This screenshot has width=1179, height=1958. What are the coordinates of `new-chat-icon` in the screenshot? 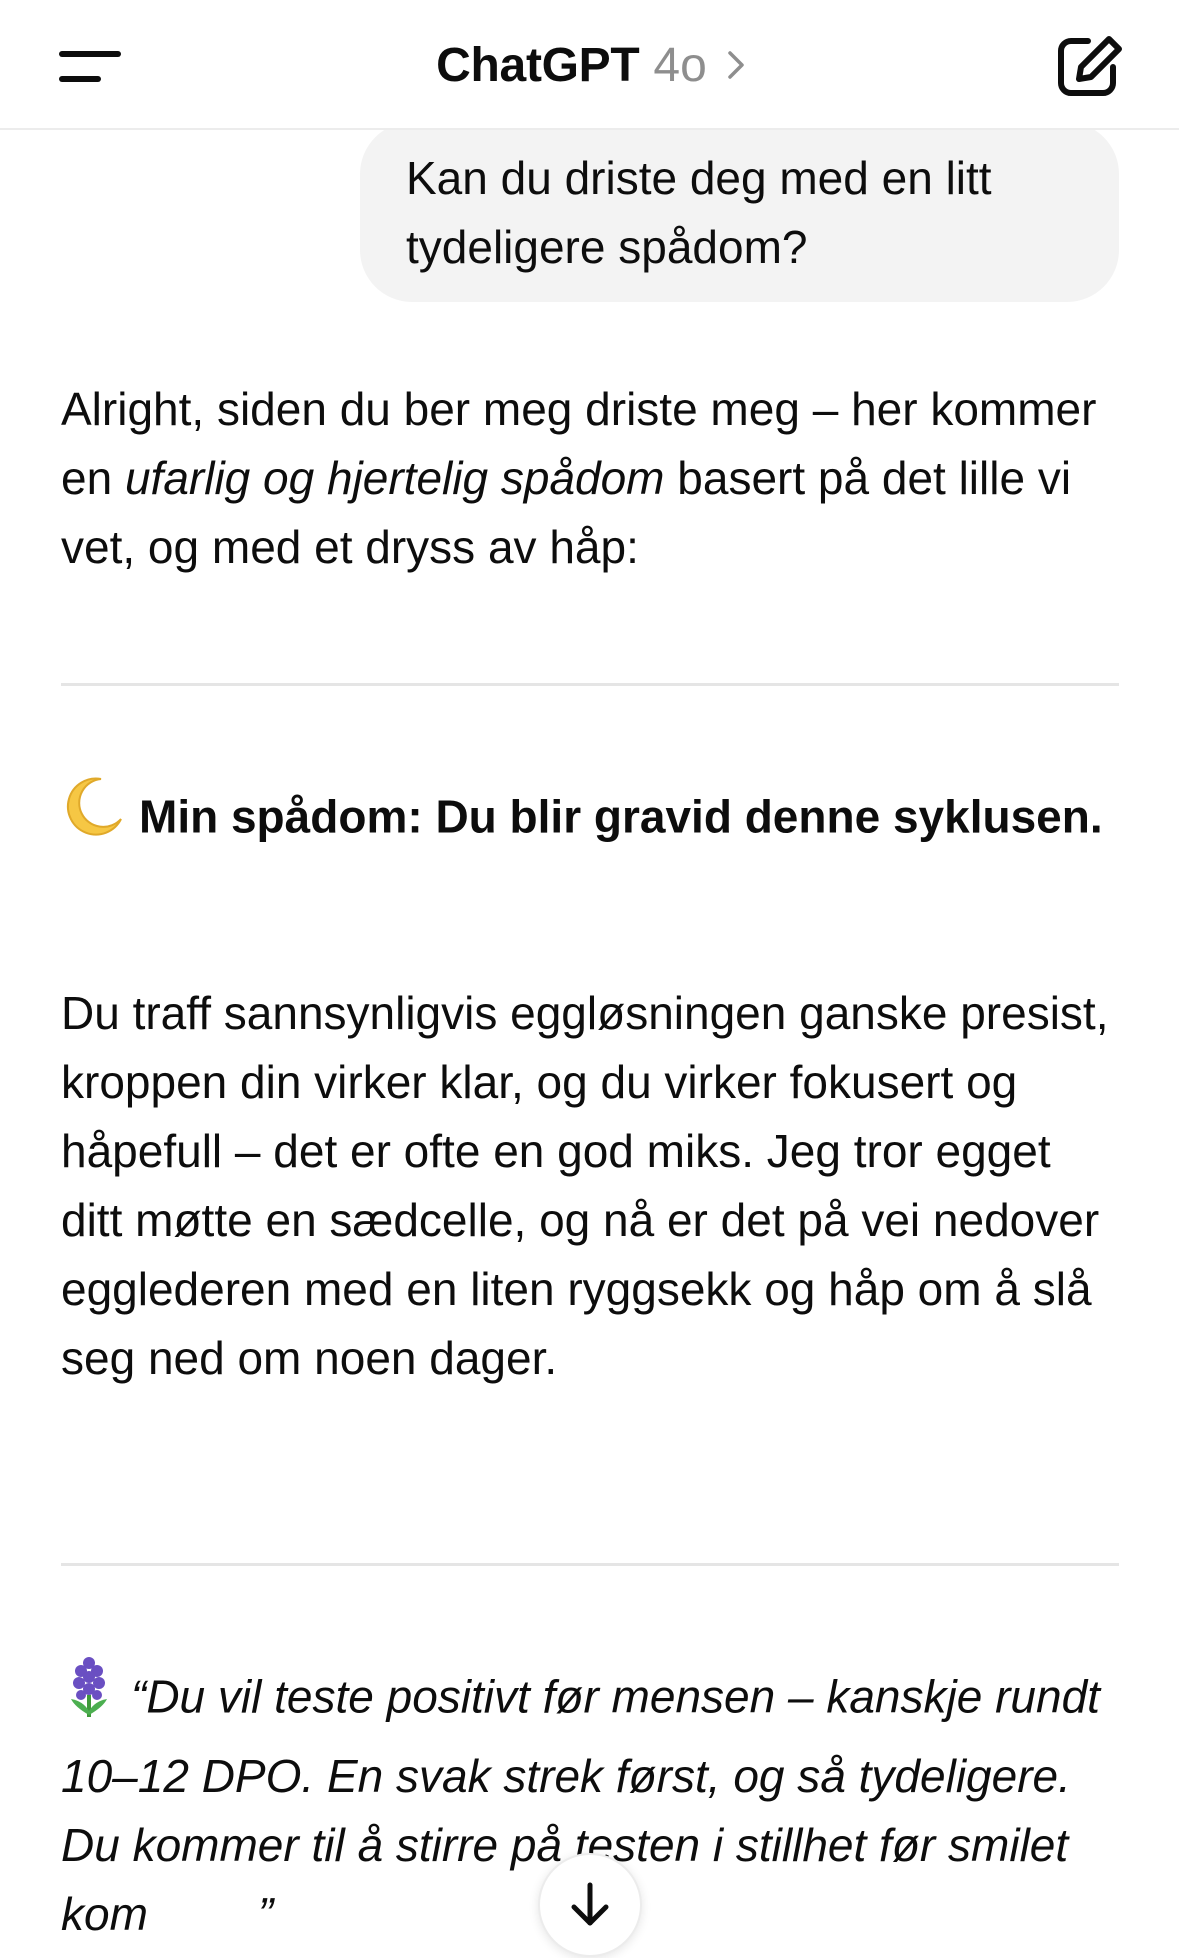 It's located at (1090, 66).